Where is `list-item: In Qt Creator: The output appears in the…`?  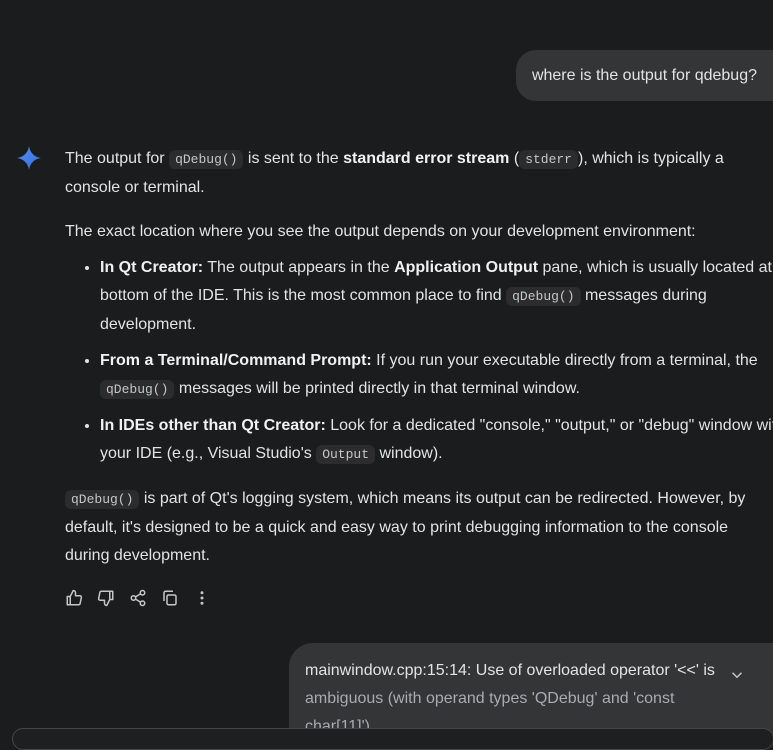
list-item: In Qt Creator: The output appears in the… is located at coordinates (436, 296).